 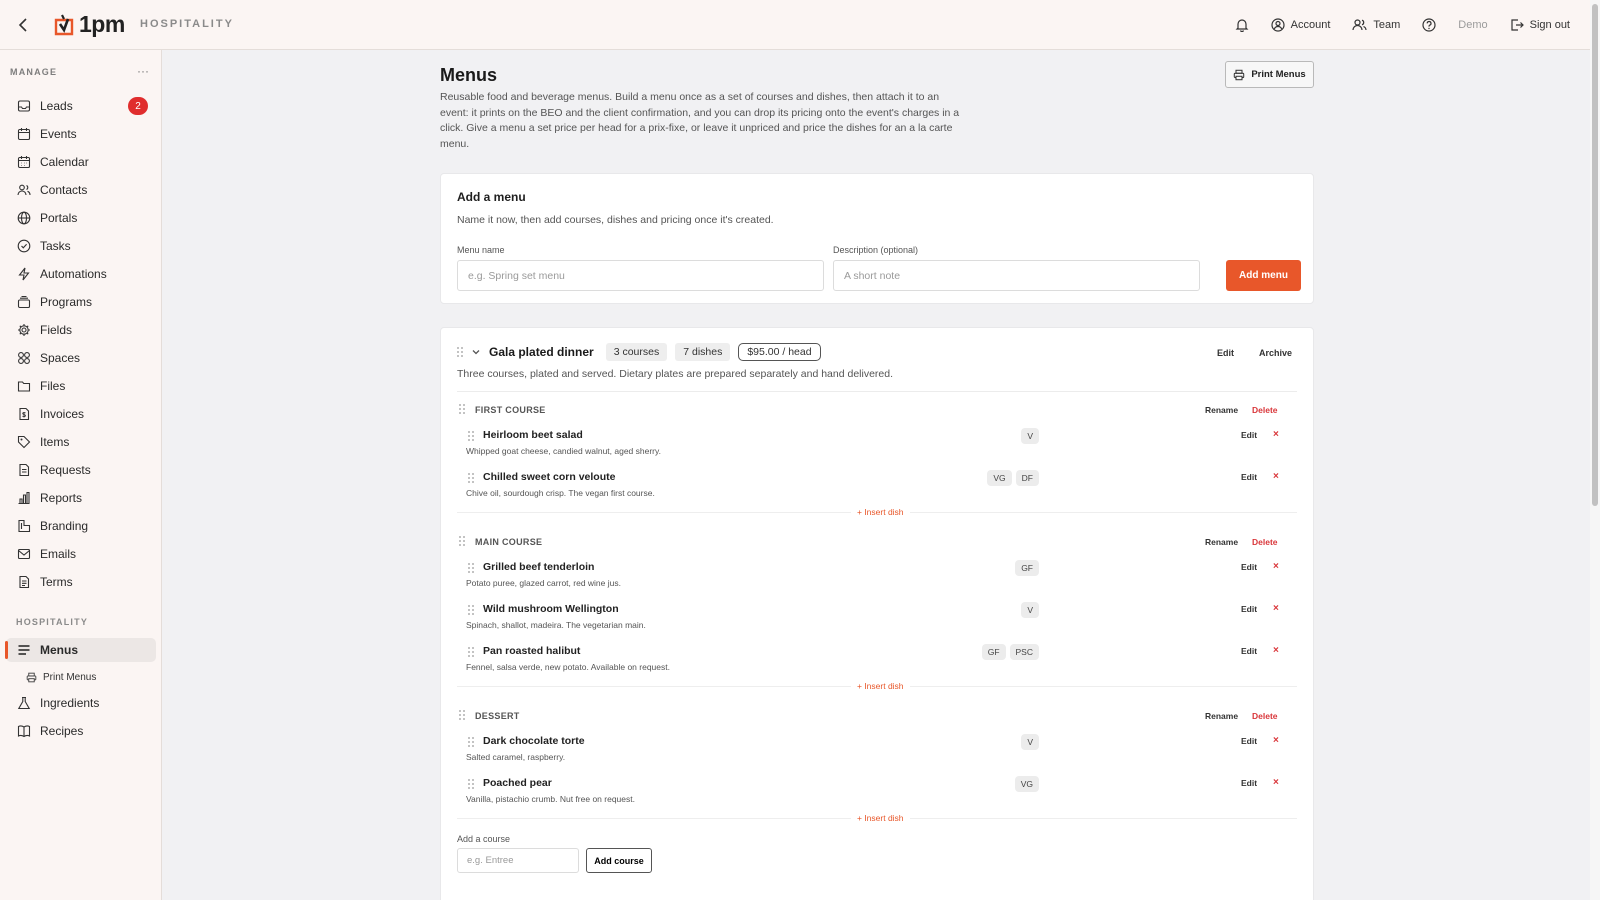 What do you see at coordinates (81, 302) in the screenshot?
I see `sidebar-item-programs: Programs` at bounding box center [81, 302].